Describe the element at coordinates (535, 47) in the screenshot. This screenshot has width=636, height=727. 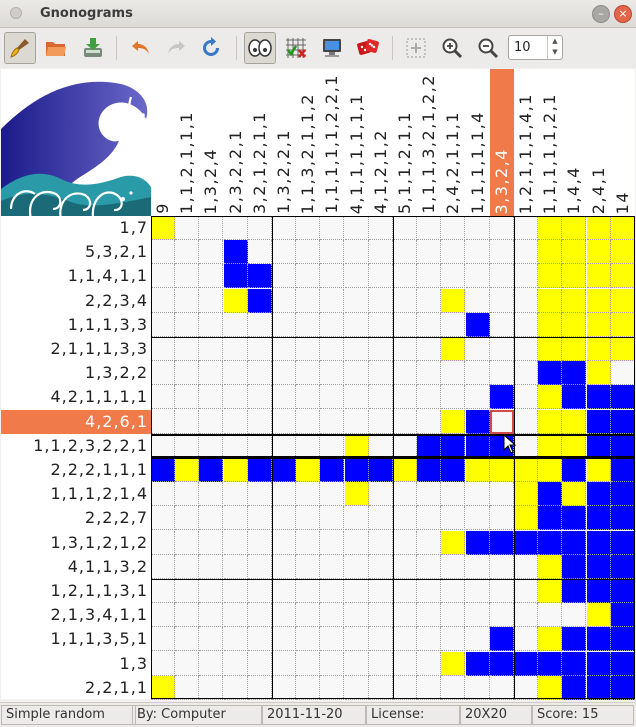
I see `zoom-spinbox: 10 ▲ ▼` at that location.